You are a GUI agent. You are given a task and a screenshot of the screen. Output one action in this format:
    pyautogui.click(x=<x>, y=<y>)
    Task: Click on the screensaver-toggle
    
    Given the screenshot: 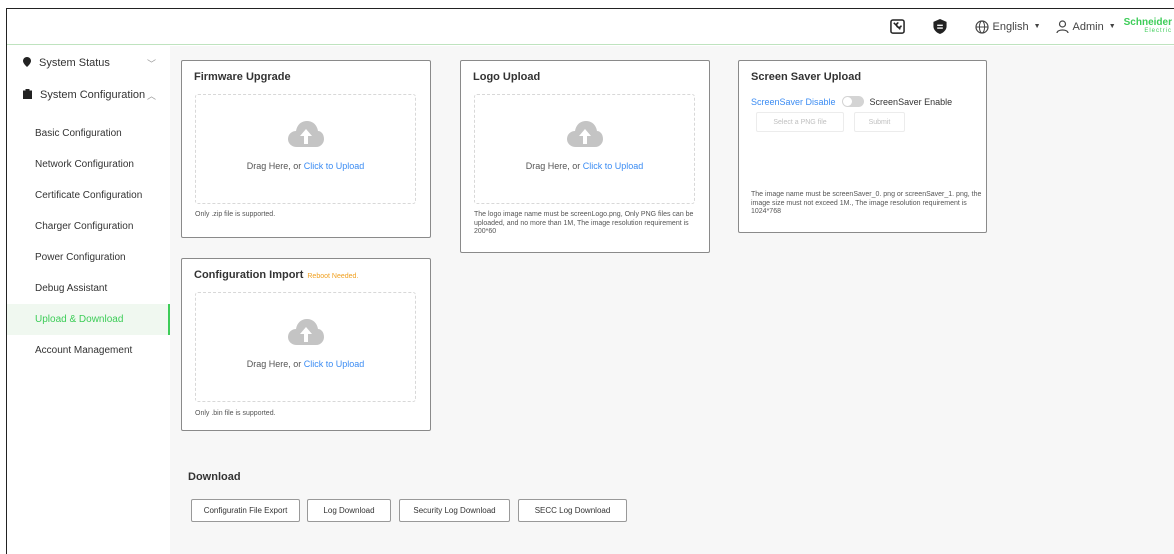 What is the action you would take?
    pyautogui.click(x=852, y=101)
    